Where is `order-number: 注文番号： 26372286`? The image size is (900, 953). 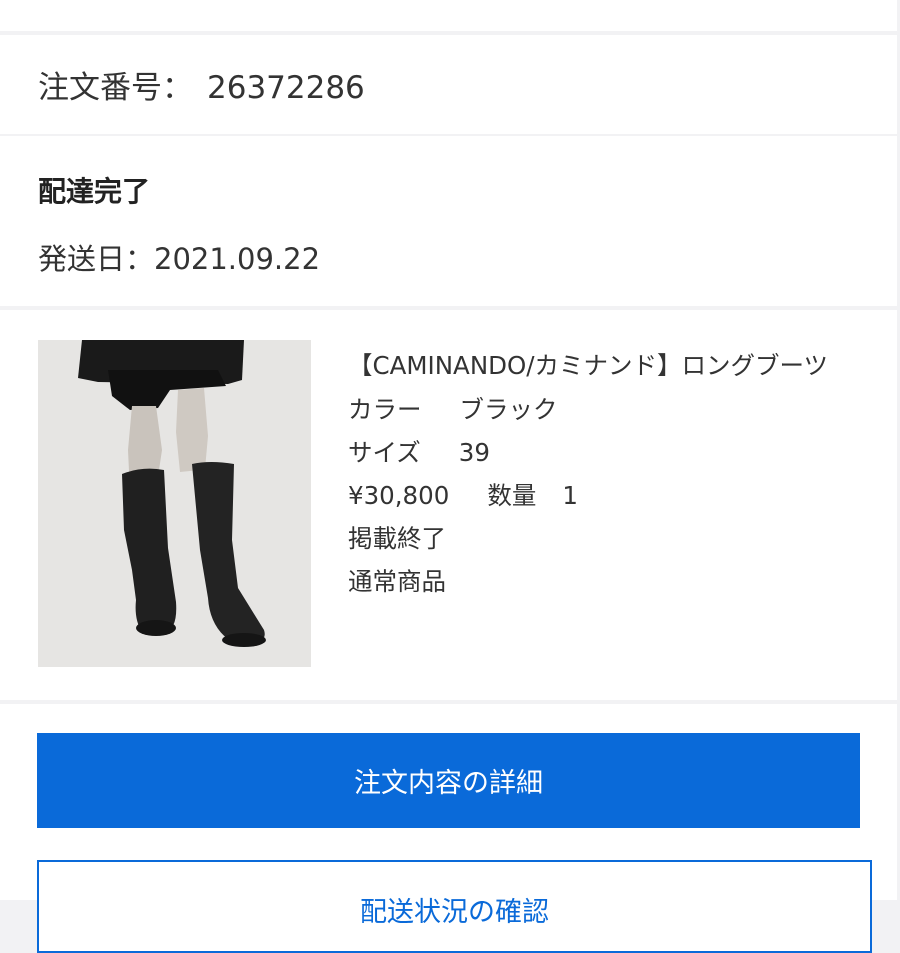 order-number: 注文番号： 26372286 is located at coordinates (201, 84).